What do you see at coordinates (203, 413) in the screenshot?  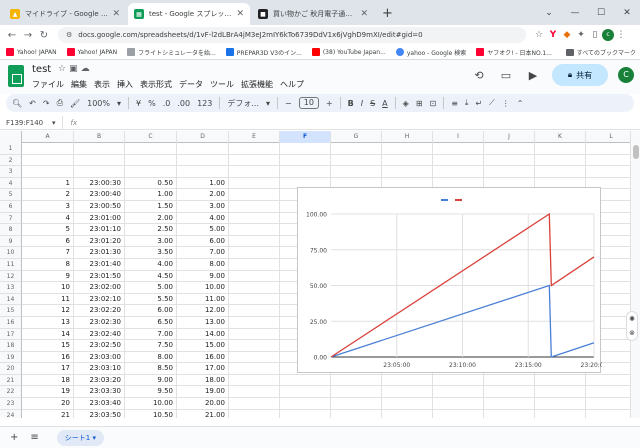 I see `grid-cell: 21.00` at bounding box center [203, 413].